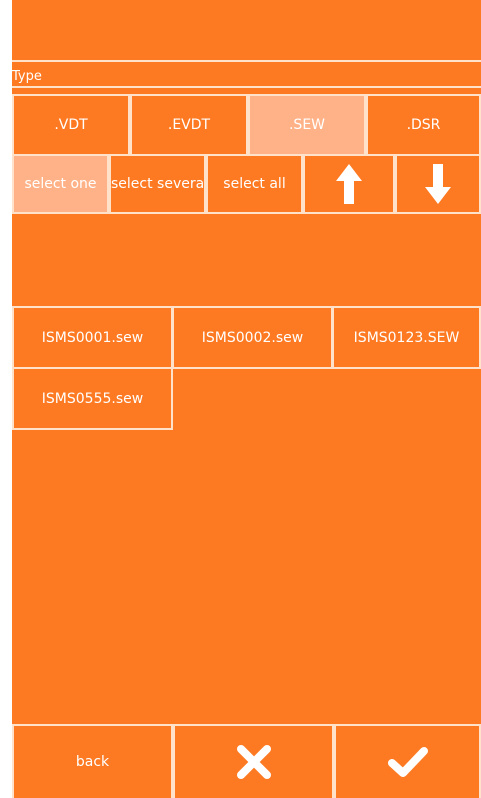 The image size is (481, 798). What do you see at coordinates (406, 337) in the screenshot?
I see `file-item: ISMS0123.SEW` at bounding box center [406, 337].